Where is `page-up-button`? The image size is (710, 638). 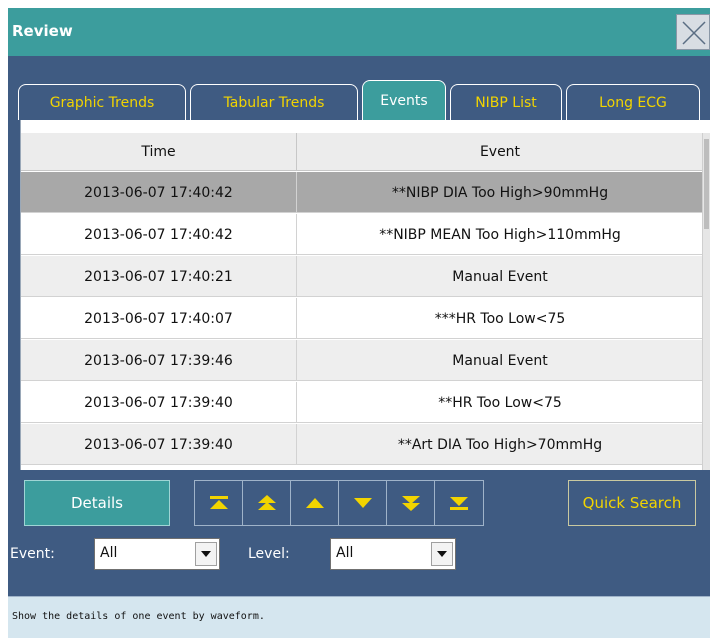 page-up-button is located at coordinates (267, 503).